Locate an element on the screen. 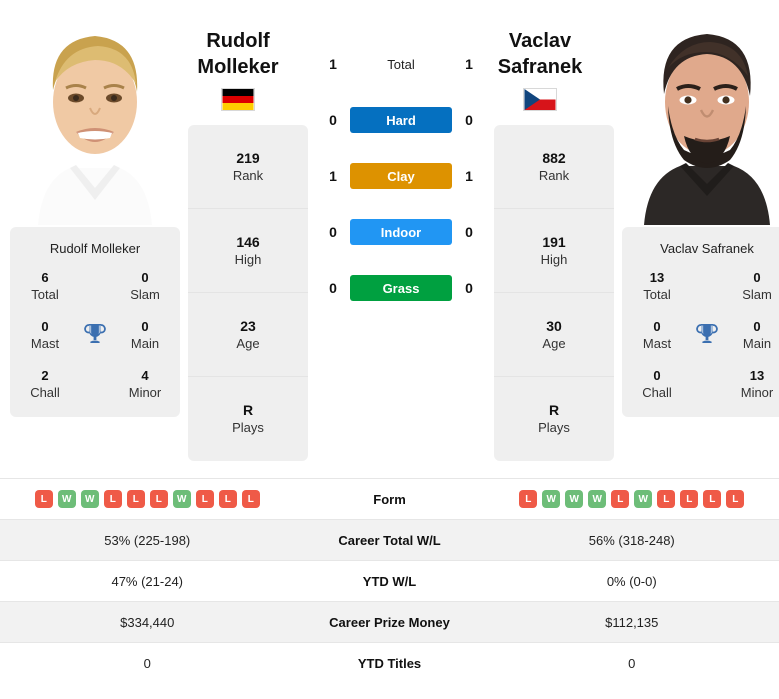 Image resolution: width=779 pixels, height=699 pixels. h2h-grass-right: 0 is located at coordinates (469, 288).